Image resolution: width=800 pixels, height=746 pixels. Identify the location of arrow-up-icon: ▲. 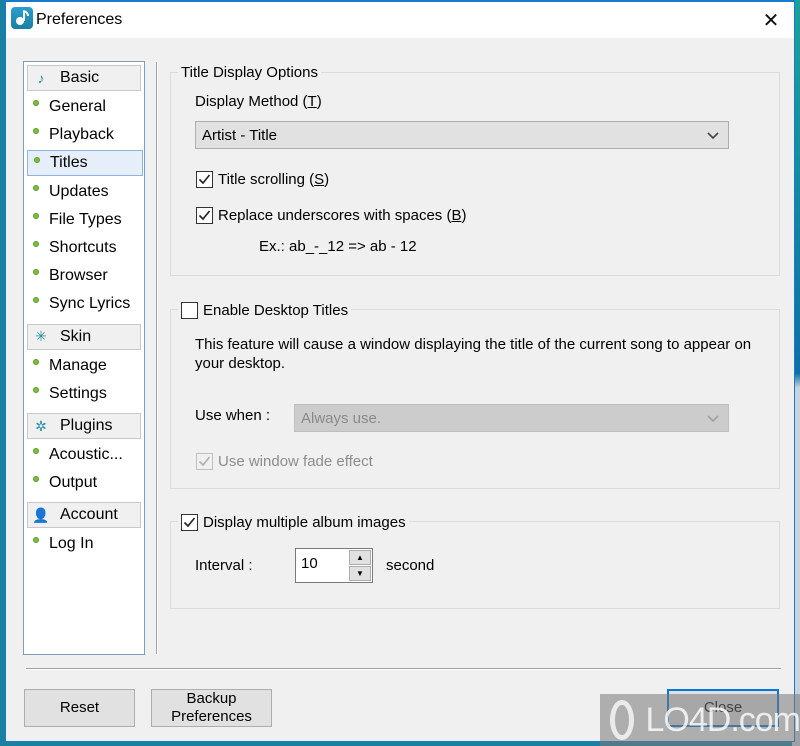
(360, 557).